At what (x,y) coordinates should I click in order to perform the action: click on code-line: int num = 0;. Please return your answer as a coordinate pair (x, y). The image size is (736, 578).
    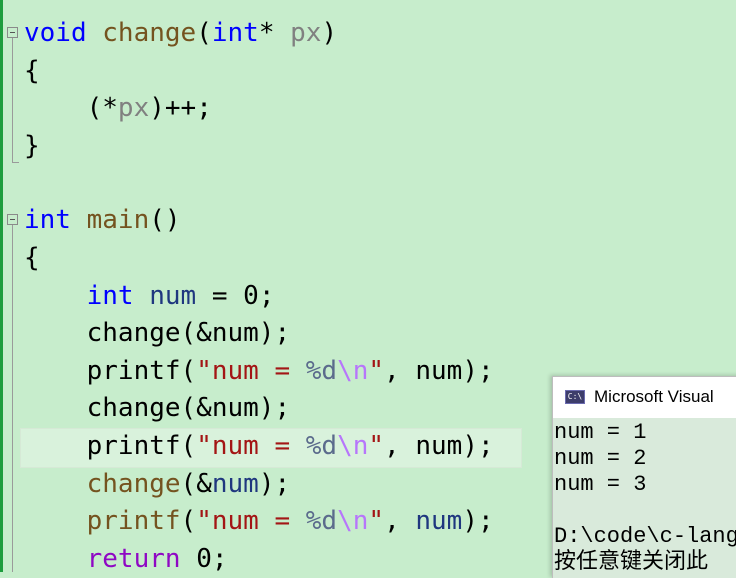
    Looking at the image, I should click on (149, 296).